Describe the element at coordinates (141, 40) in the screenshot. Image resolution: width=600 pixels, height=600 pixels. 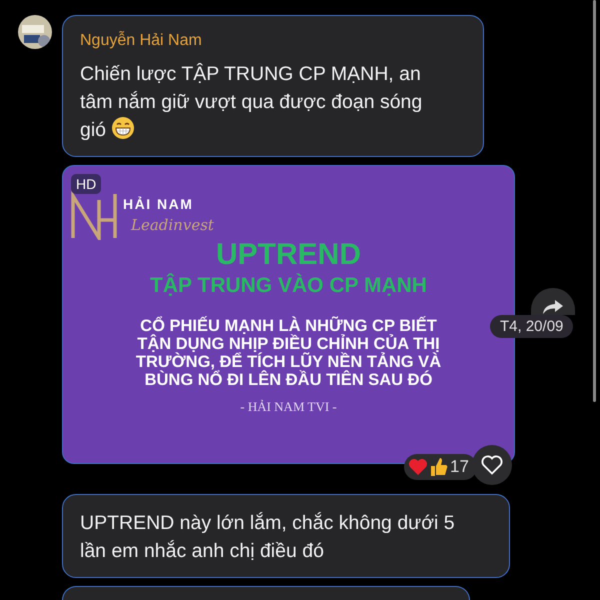
I see `sender-name: Nguyễn Hải Nam` at that location.